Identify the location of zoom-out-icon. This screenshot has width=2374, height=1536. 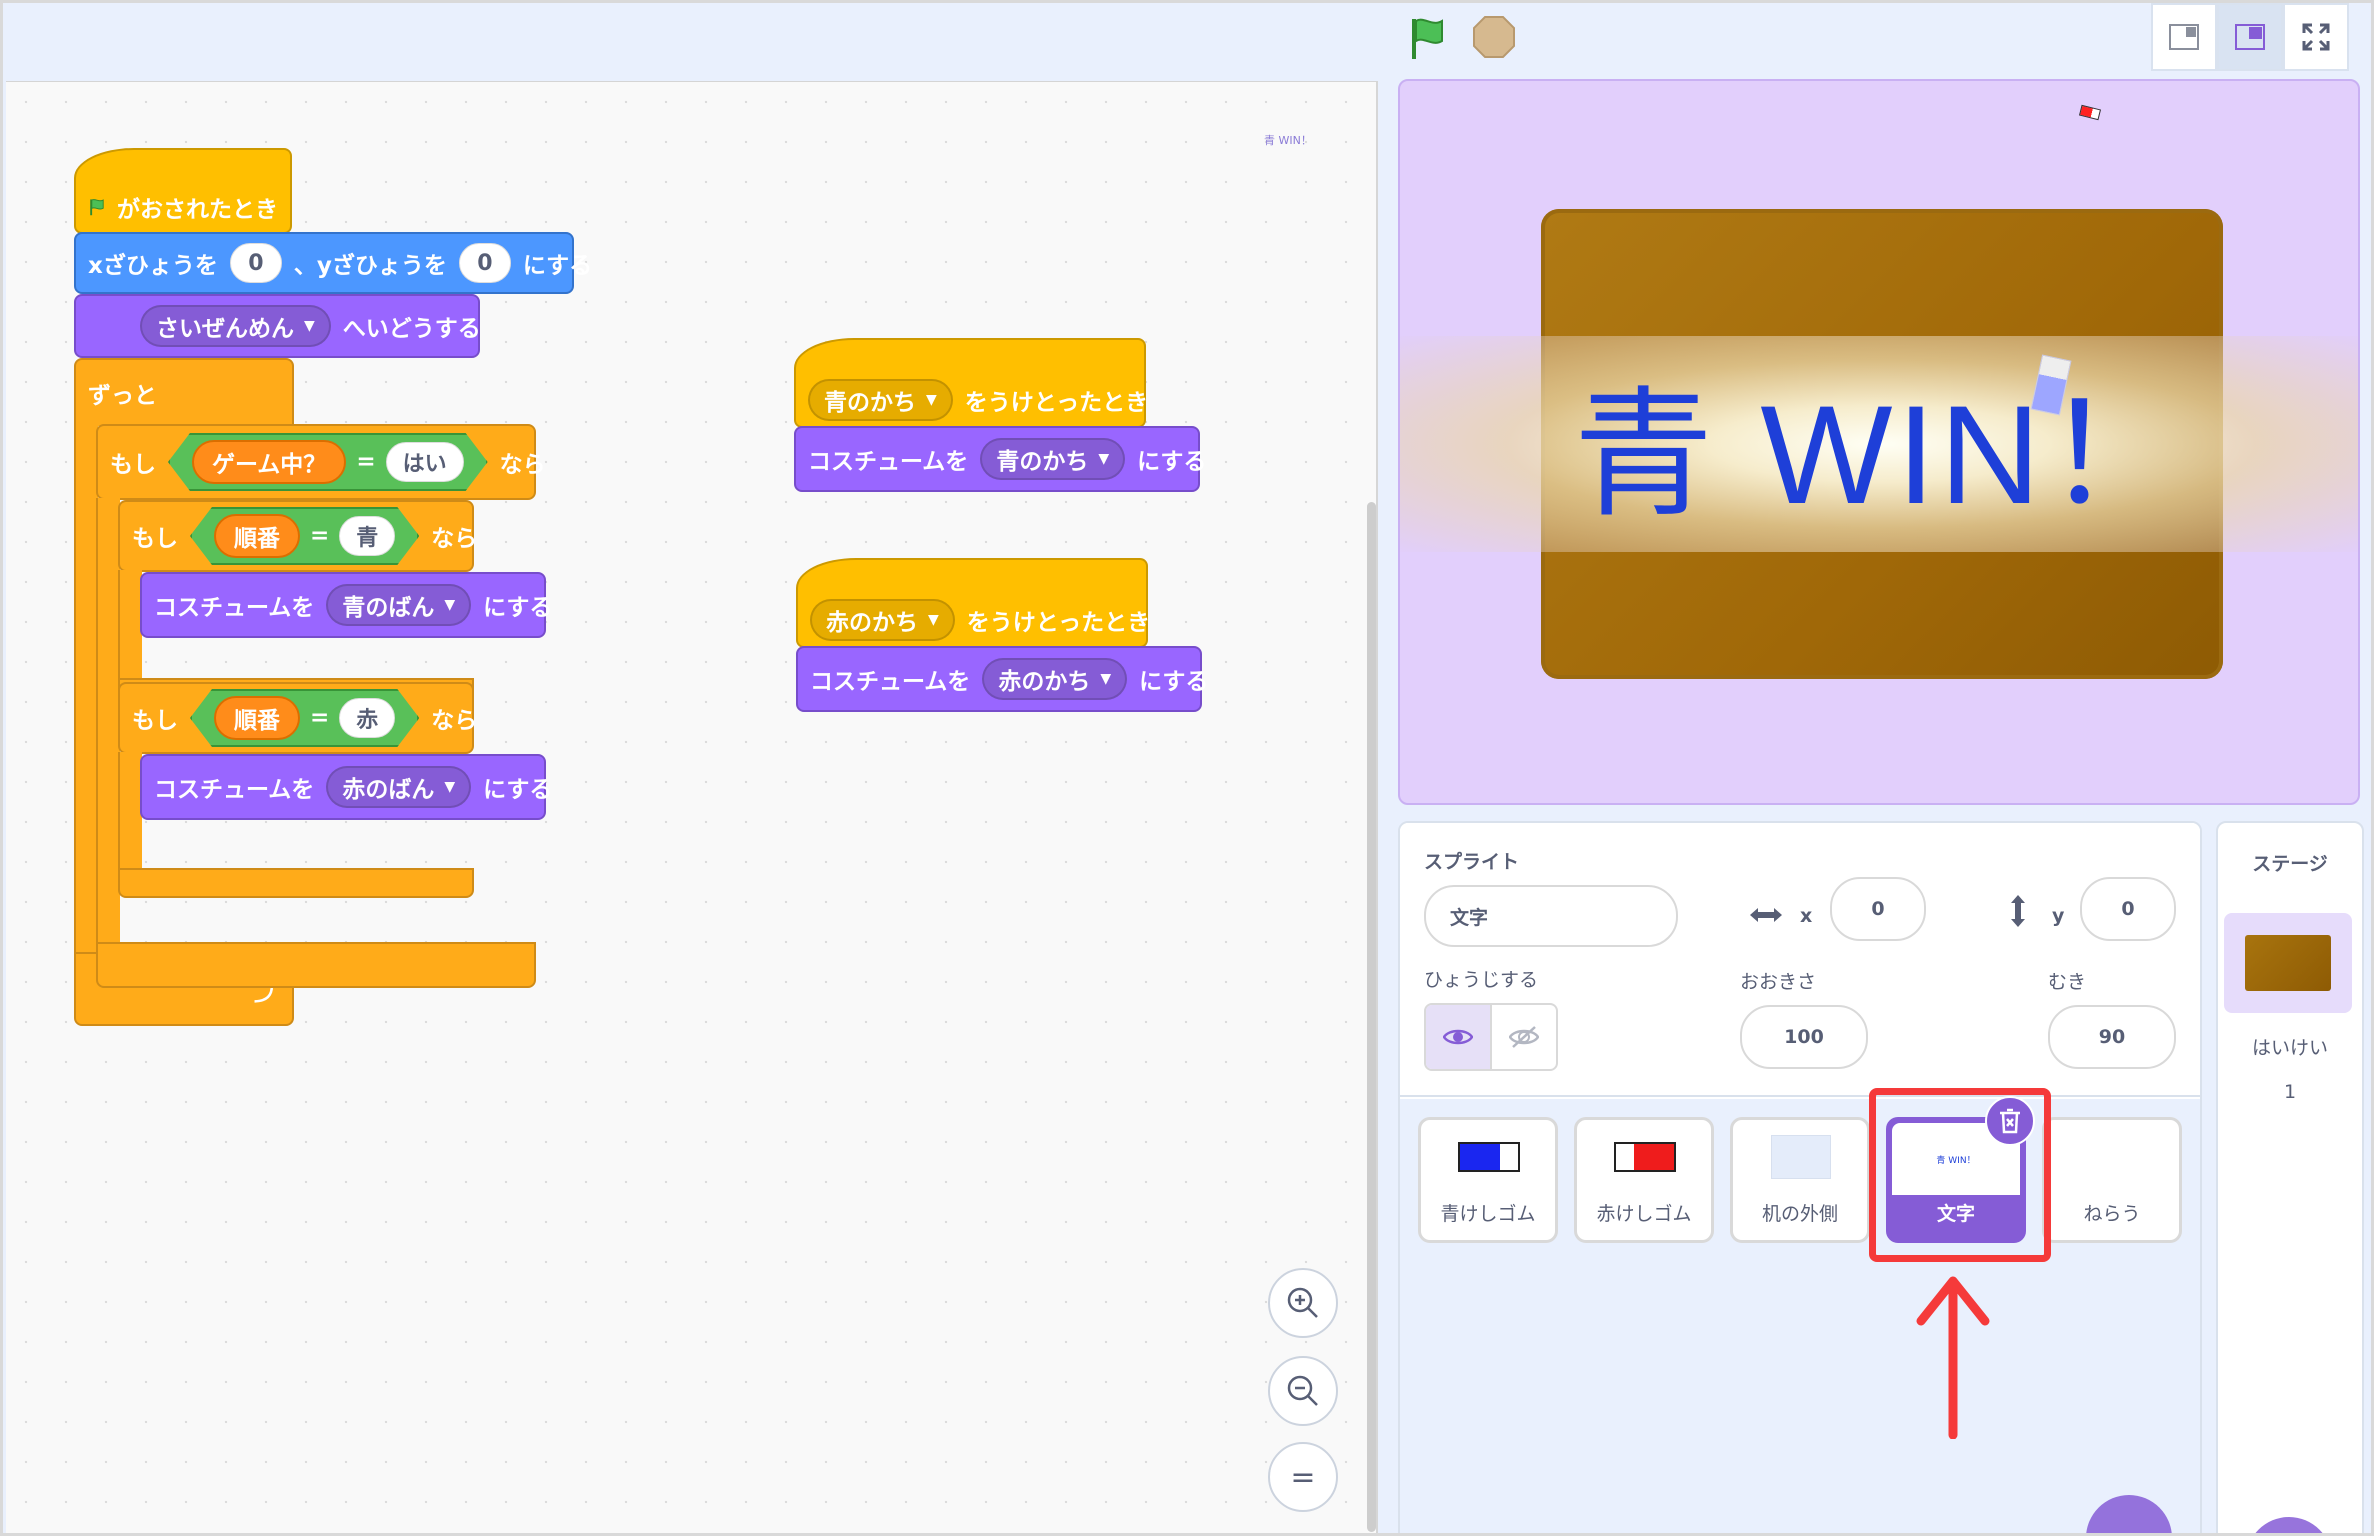
(1302, 1390).